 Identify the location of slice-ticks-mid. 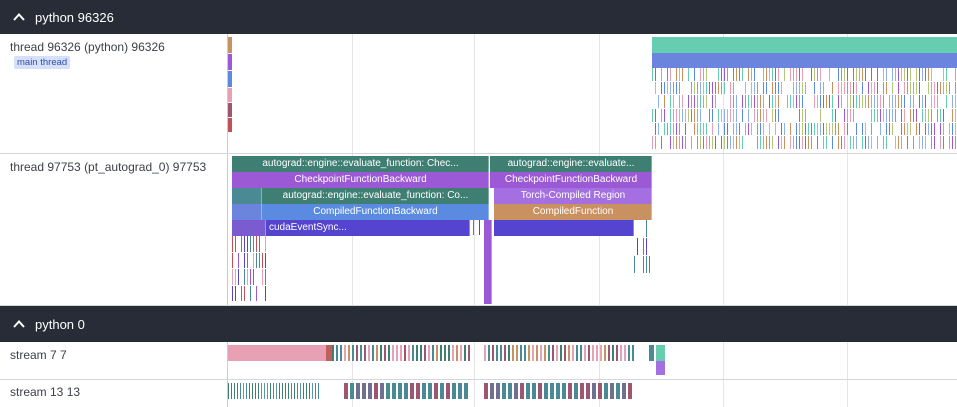
(477, 228).